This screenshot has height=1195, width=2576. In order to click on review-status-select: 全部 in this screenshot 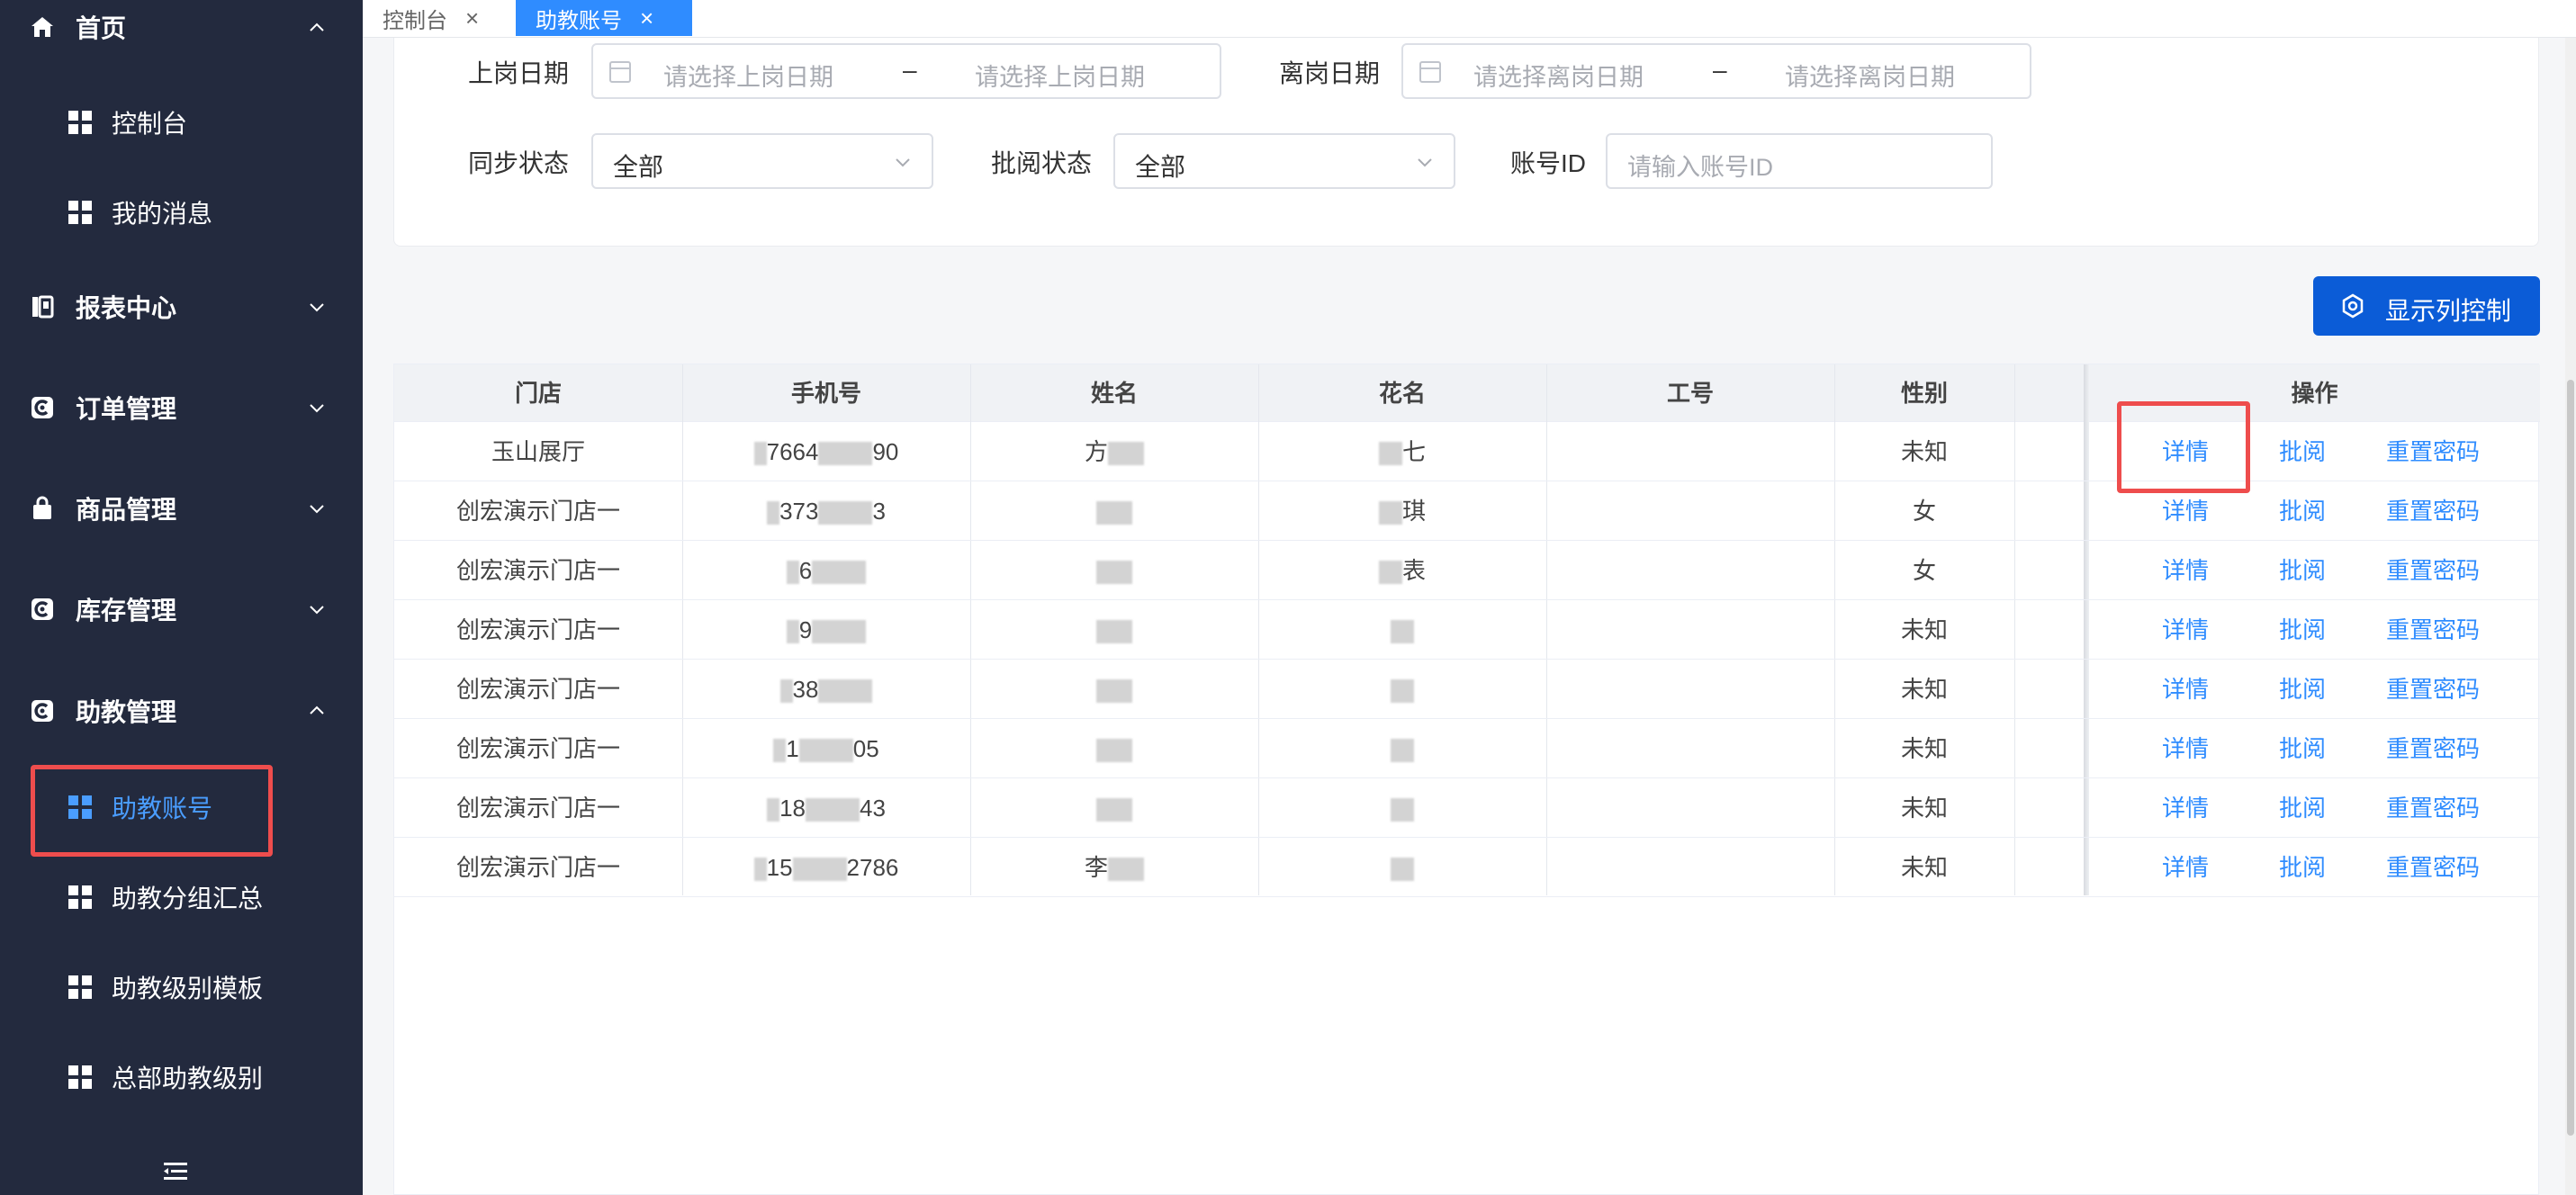, I will do `click(1284, 161)`.